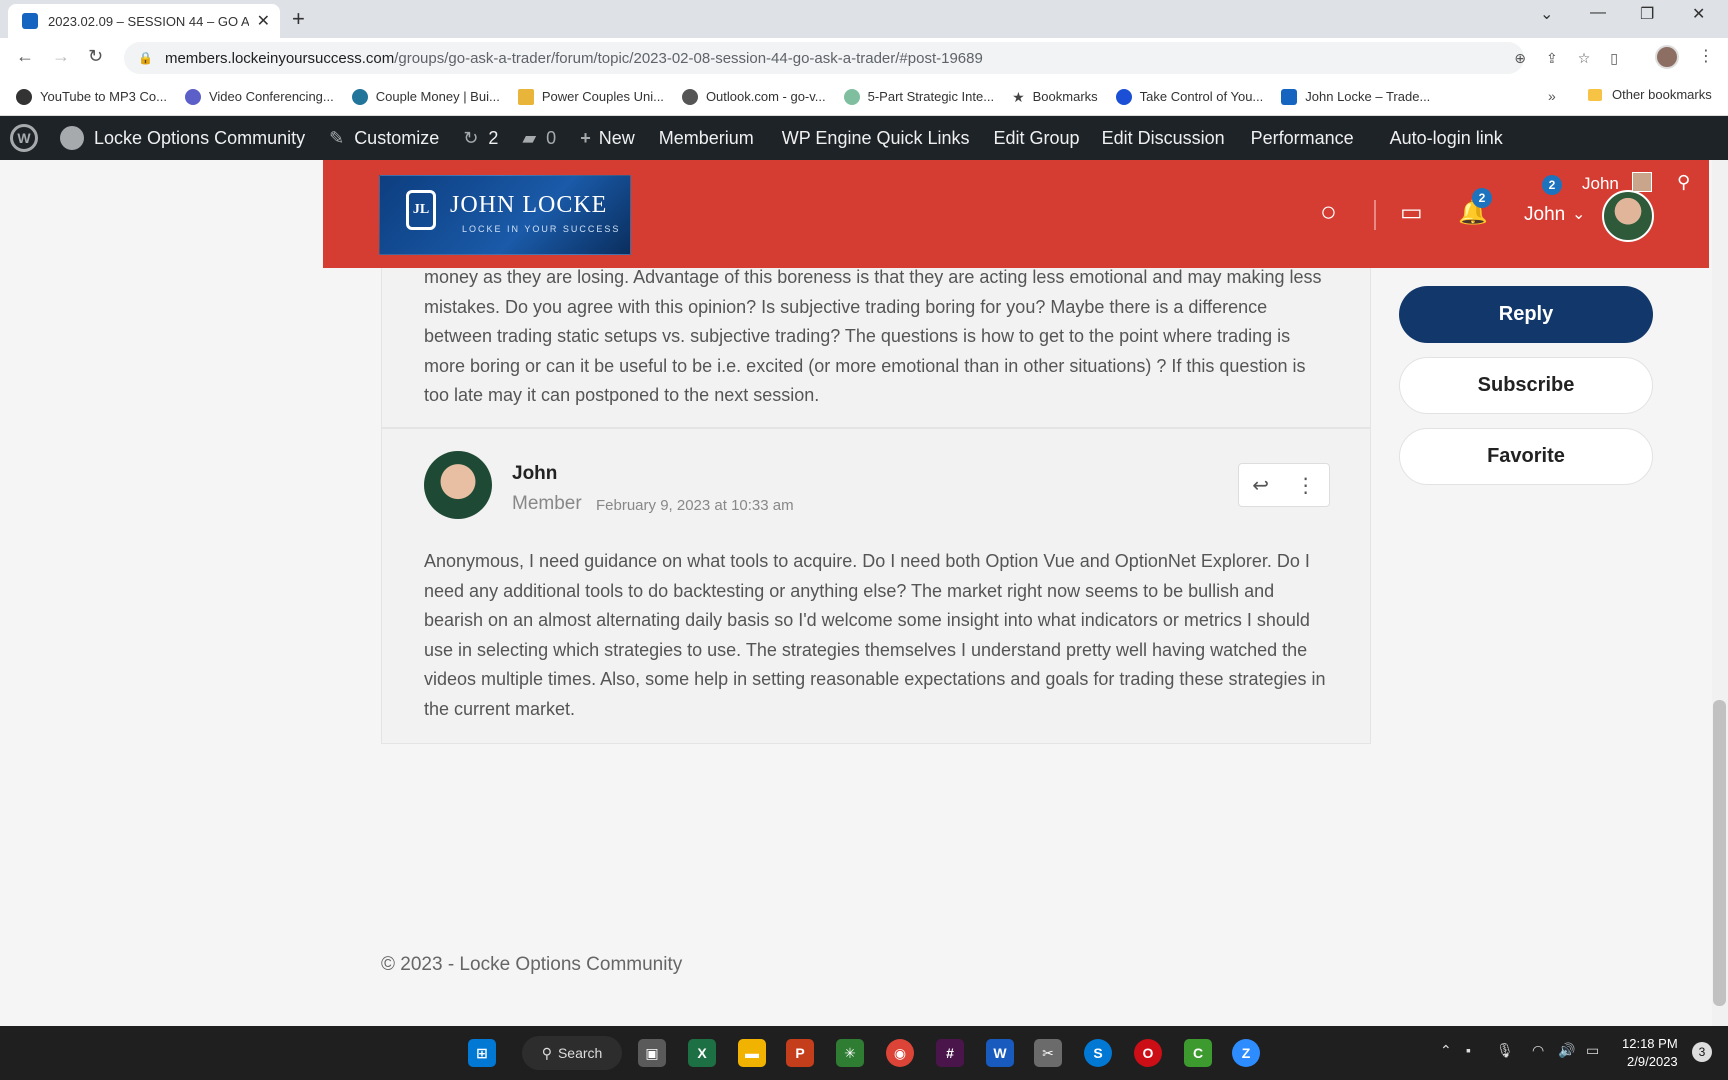 Image resolution: width=1728 pixels, height=1080 pixels. Describe the element at coordinates (850, 1053) in the screenshot. I see `app-icon: ✳` at that location.